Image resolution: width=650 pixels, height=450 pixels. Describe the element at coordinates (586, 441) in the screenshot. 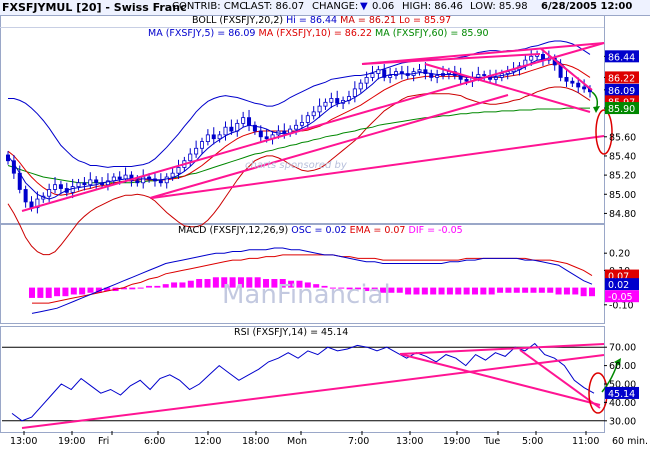

I see `time-axis-label: 11:00` at that location.